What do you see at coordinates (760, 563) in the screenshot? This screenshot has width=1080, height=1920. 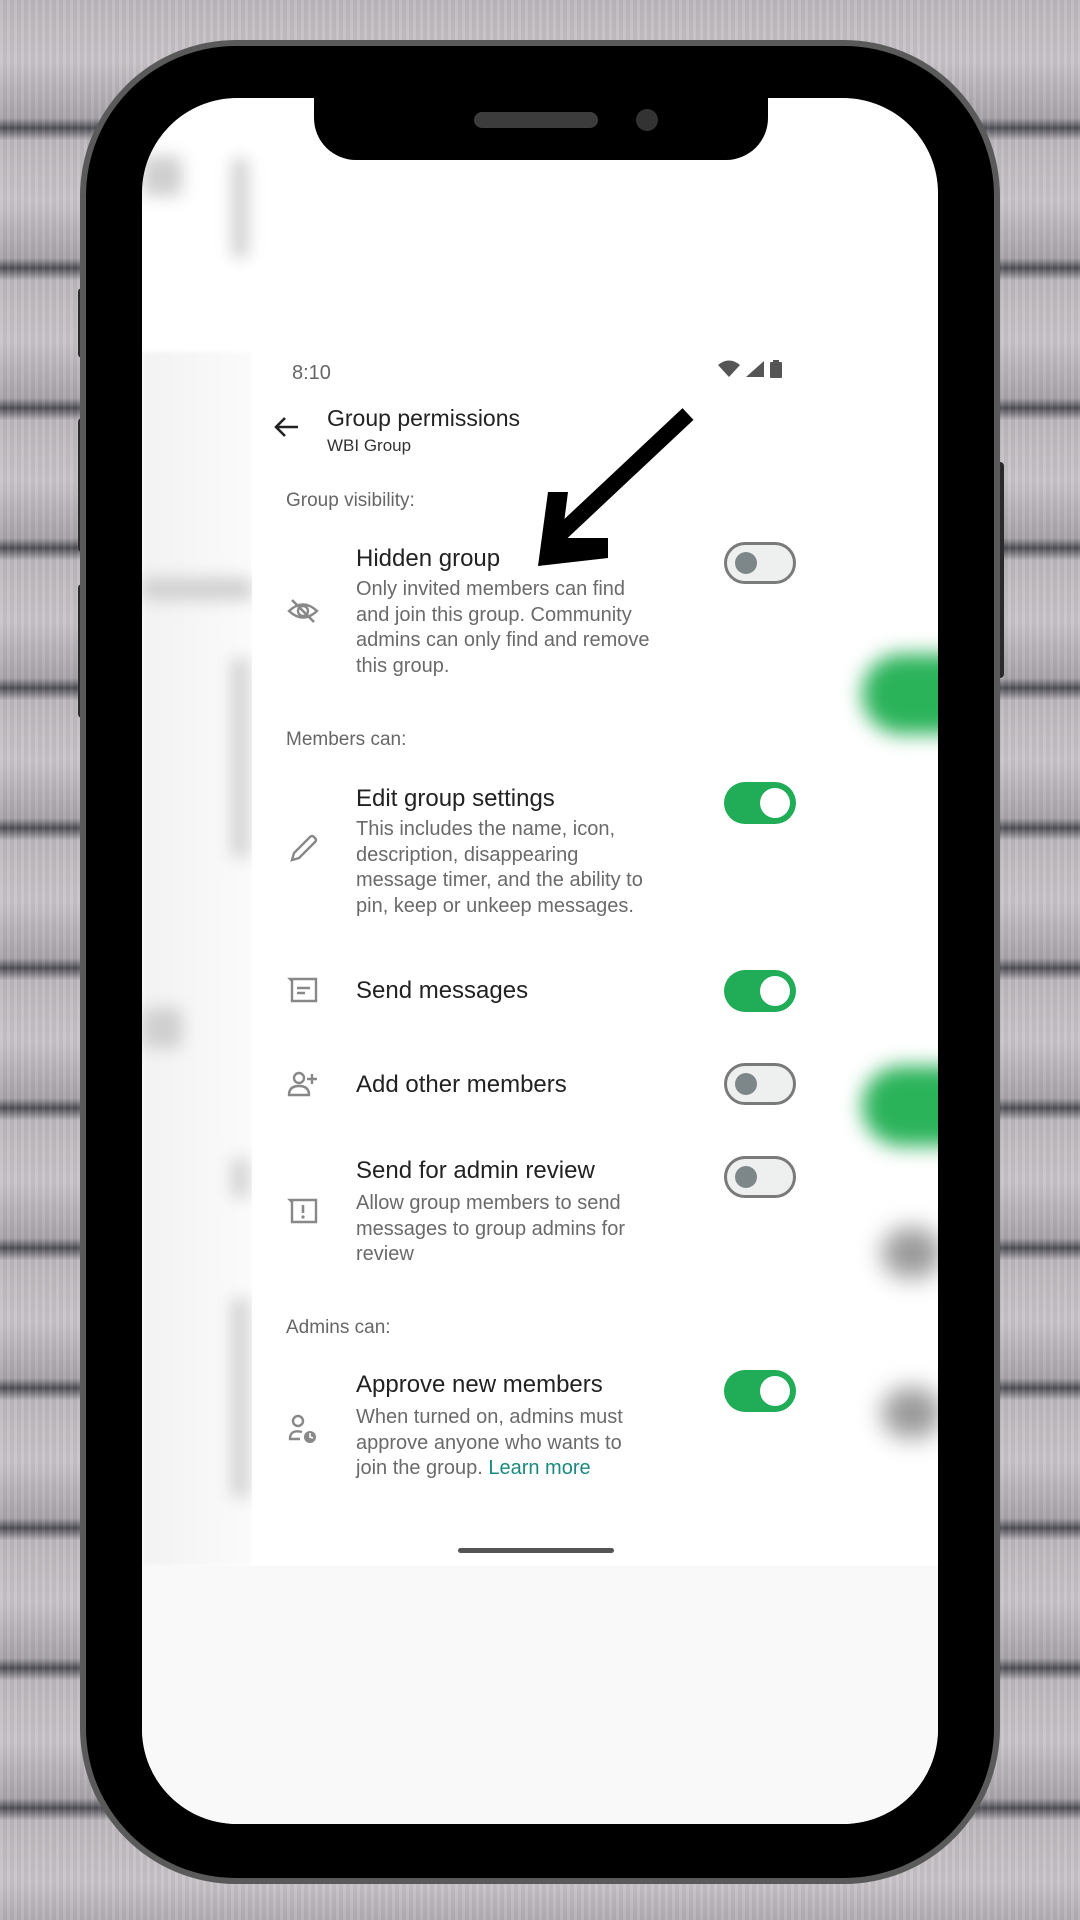 I see `hidden-group-toggle` at bounding box center [760, 563].